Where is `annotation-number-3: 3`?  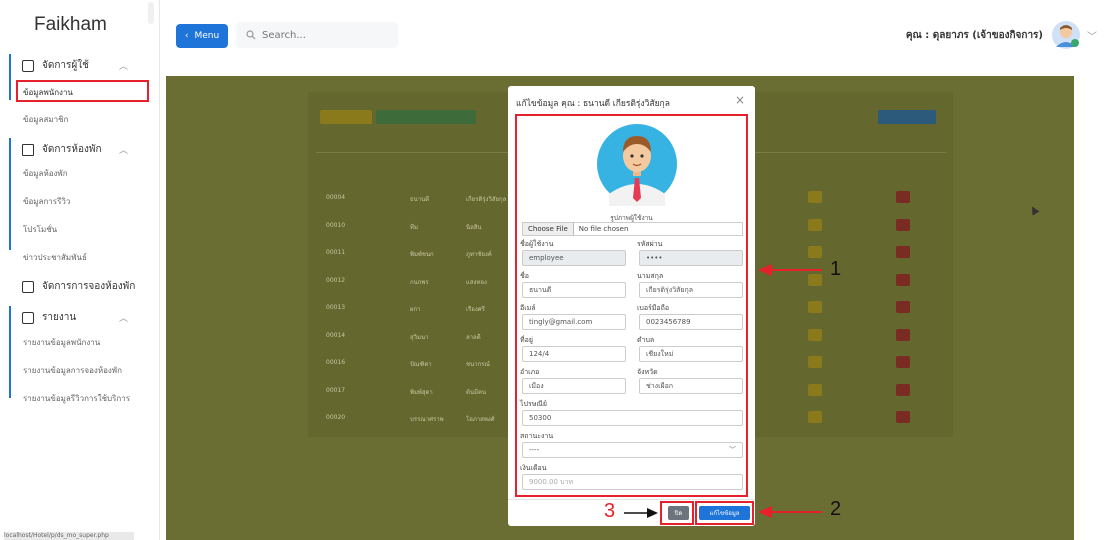
annotation-number-3: 3 is located at coordinates (610, 511).